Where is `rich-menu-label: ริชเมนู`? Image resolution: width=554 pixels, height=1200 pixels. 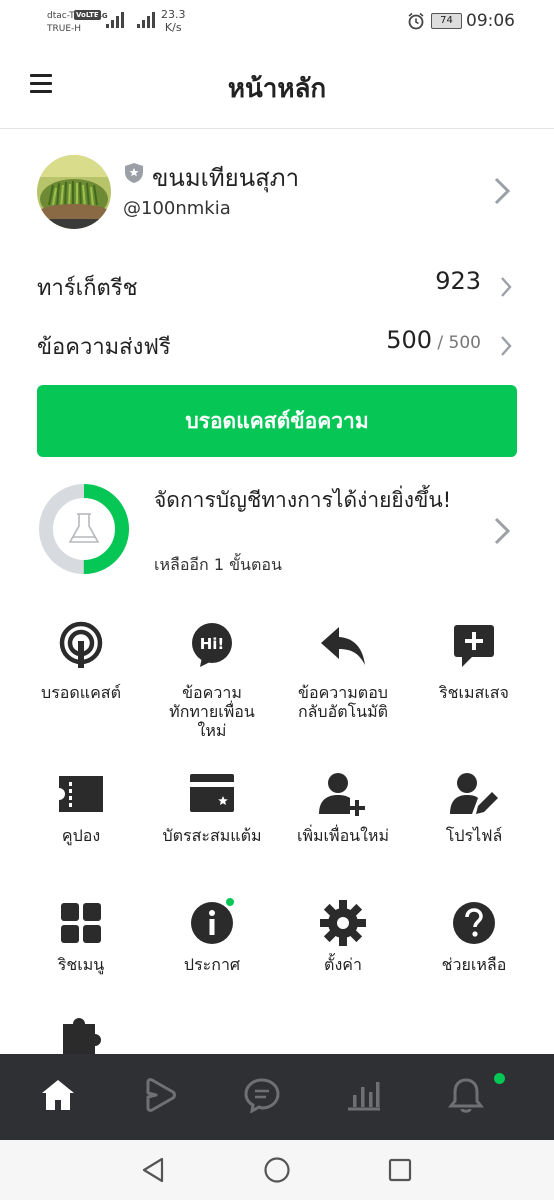
rich-menu-label: ริชเมนู is located at coordinates (81, 964).